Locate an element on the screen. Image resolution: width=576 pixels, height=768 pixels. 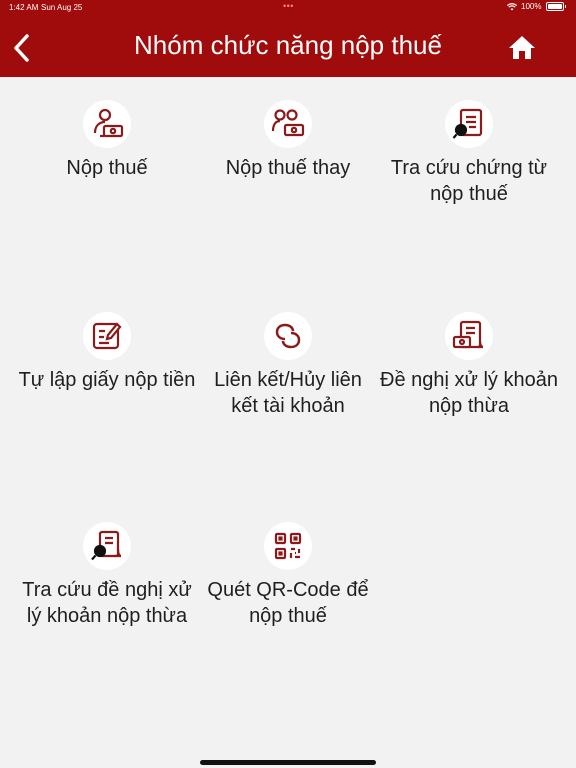
tile-nop-thue-thay: Nộp thuế thay is located at coordinates (288, 140).